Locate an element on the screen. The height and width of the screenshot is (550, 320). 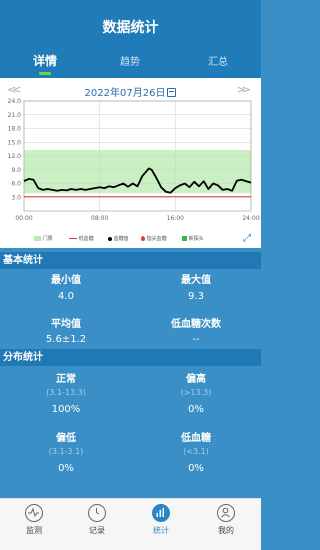
y-tick-label: 18.0 is located at coordinates (15, 129).